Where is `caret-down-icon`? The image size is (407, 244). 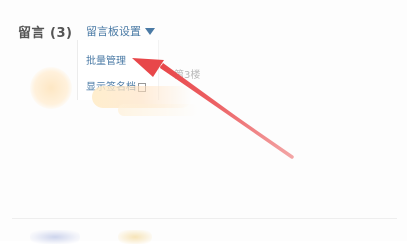 caret-down-icon is located at coordinates (150, 31).